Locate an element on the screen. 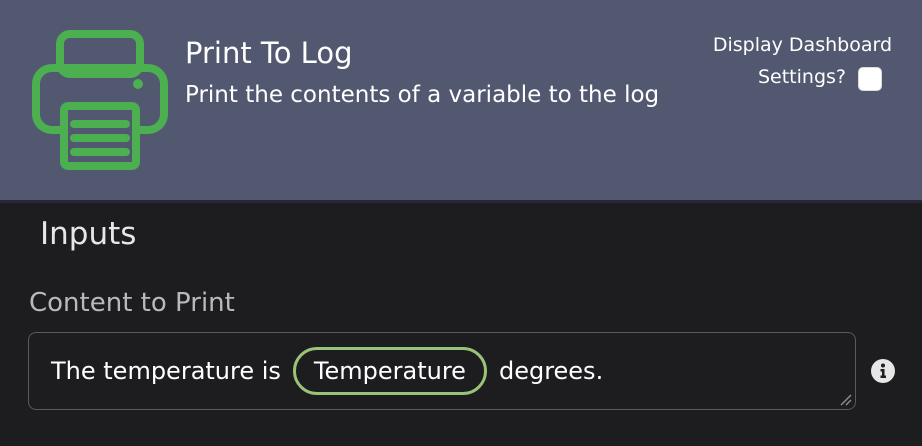 The image size is (922, 446). content-text-before: The temperature is is located at coordinates (166, 371).